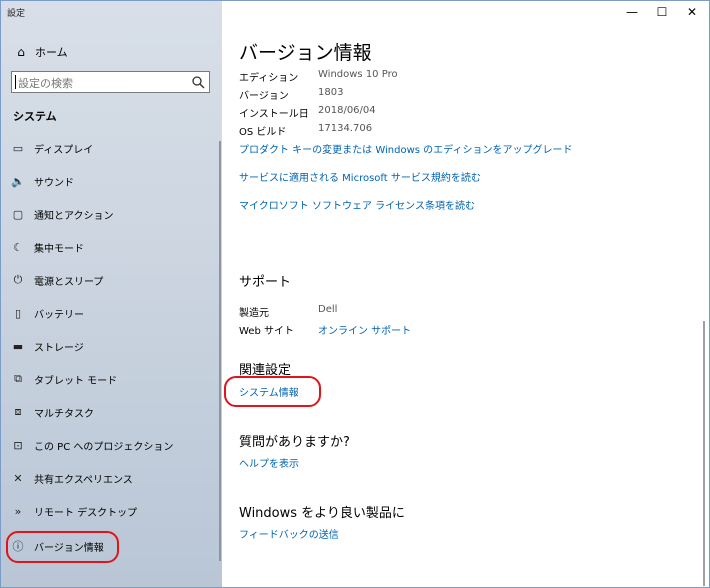  What do you see at coordinates (345, 128) in the screenshot?
I see `spec-value: 17134.706` at bounding box center [345, 128].